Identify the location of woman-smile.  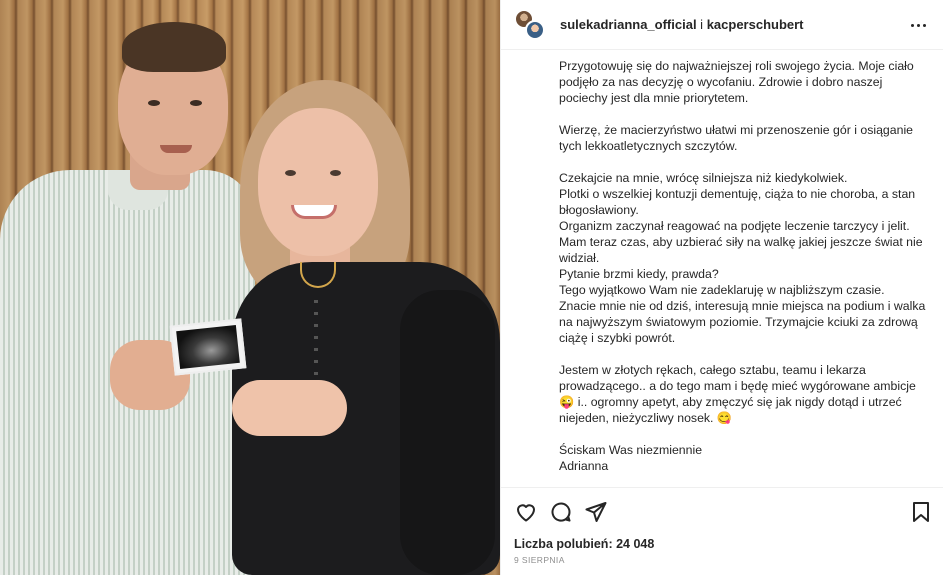
(314, 212).